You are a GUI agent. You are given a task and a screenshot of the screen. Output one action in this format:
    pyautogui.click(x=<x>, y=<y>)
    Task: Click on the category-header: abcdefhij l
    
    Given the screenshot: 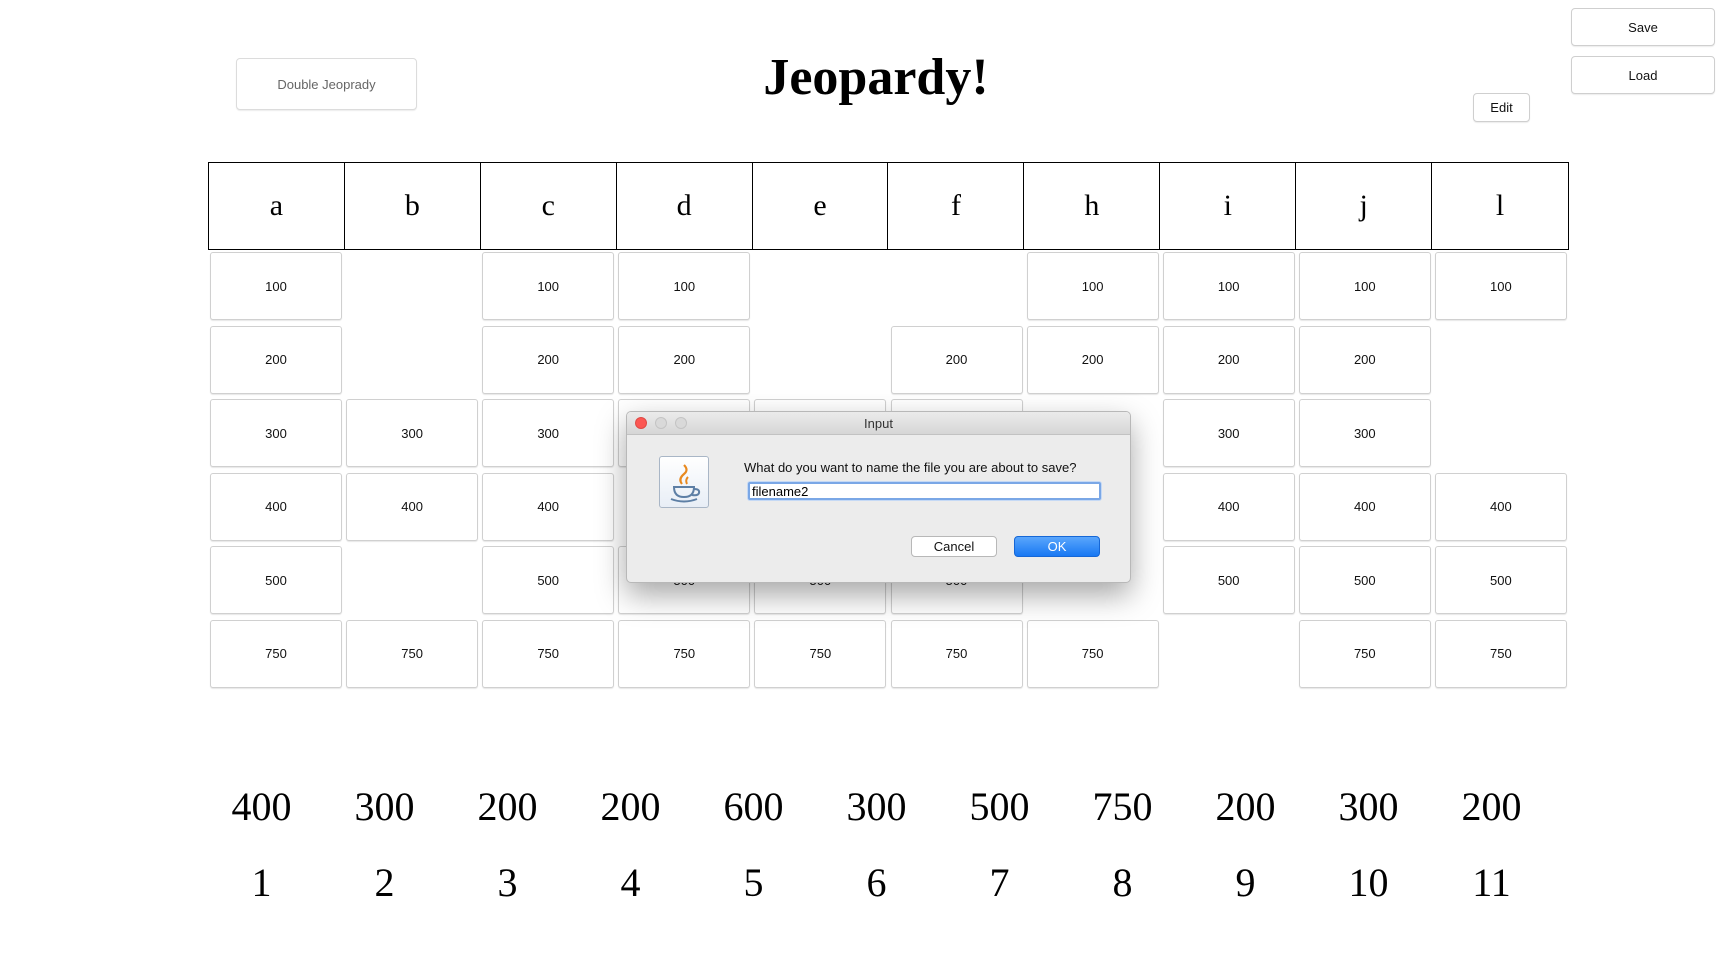 What is the action you would take?
    pyautogui.click(x=888, y=206)
    